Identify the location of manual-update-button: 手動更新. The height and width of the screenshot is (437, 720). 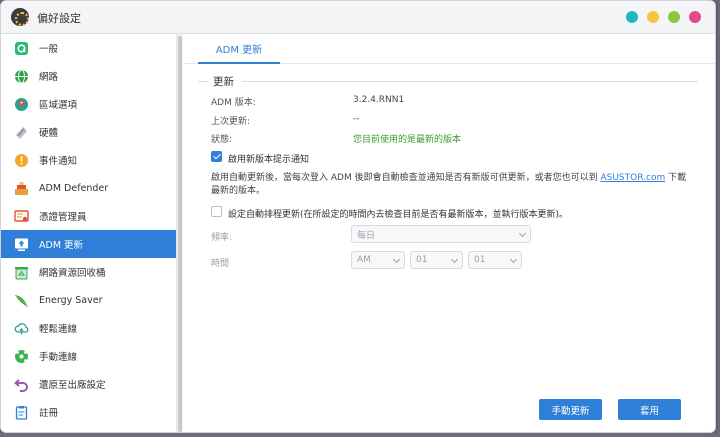
(570, 409).